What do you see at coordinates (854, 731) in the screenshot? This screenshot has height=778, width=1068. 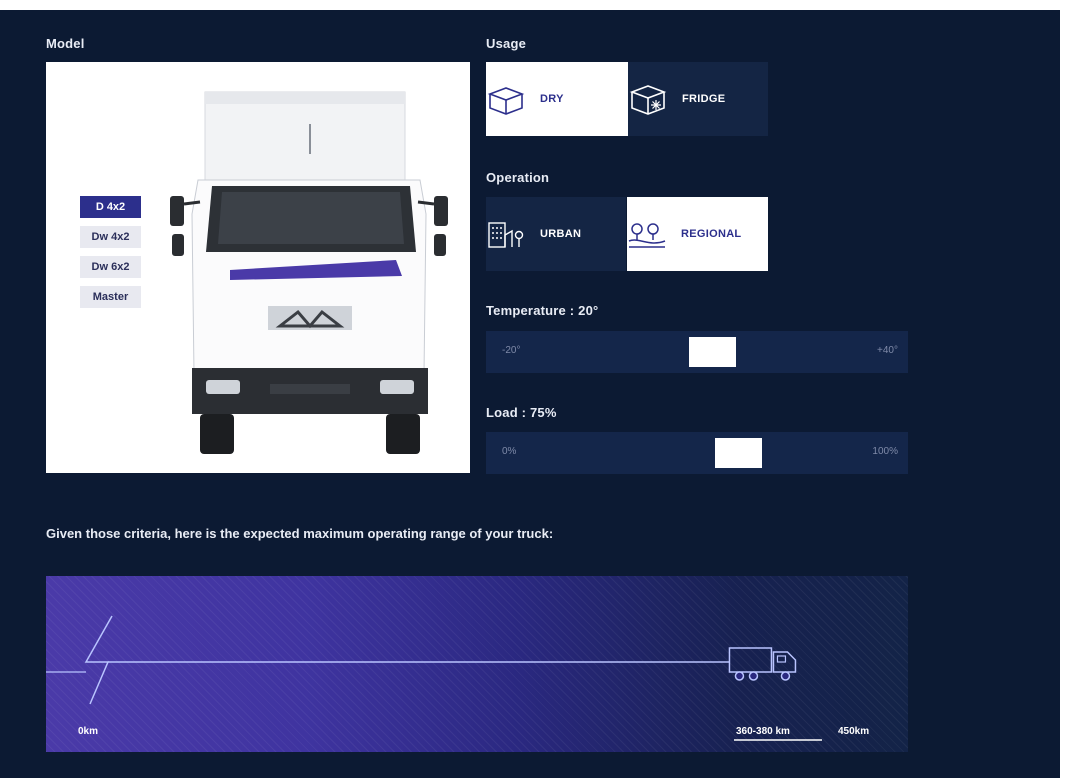 I see `range-max-label: 450km` at bounding box center [854, 731].